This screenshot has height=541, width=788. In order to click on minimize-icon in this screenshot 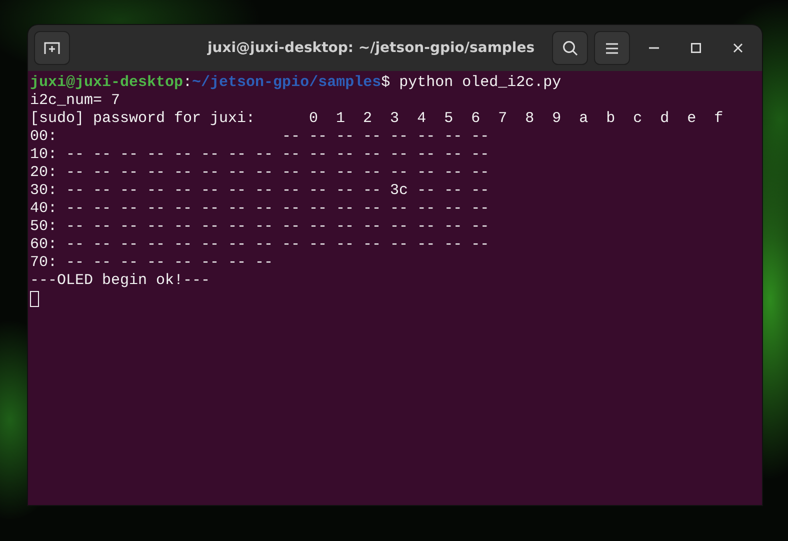, I will do `click(654, 48)`.